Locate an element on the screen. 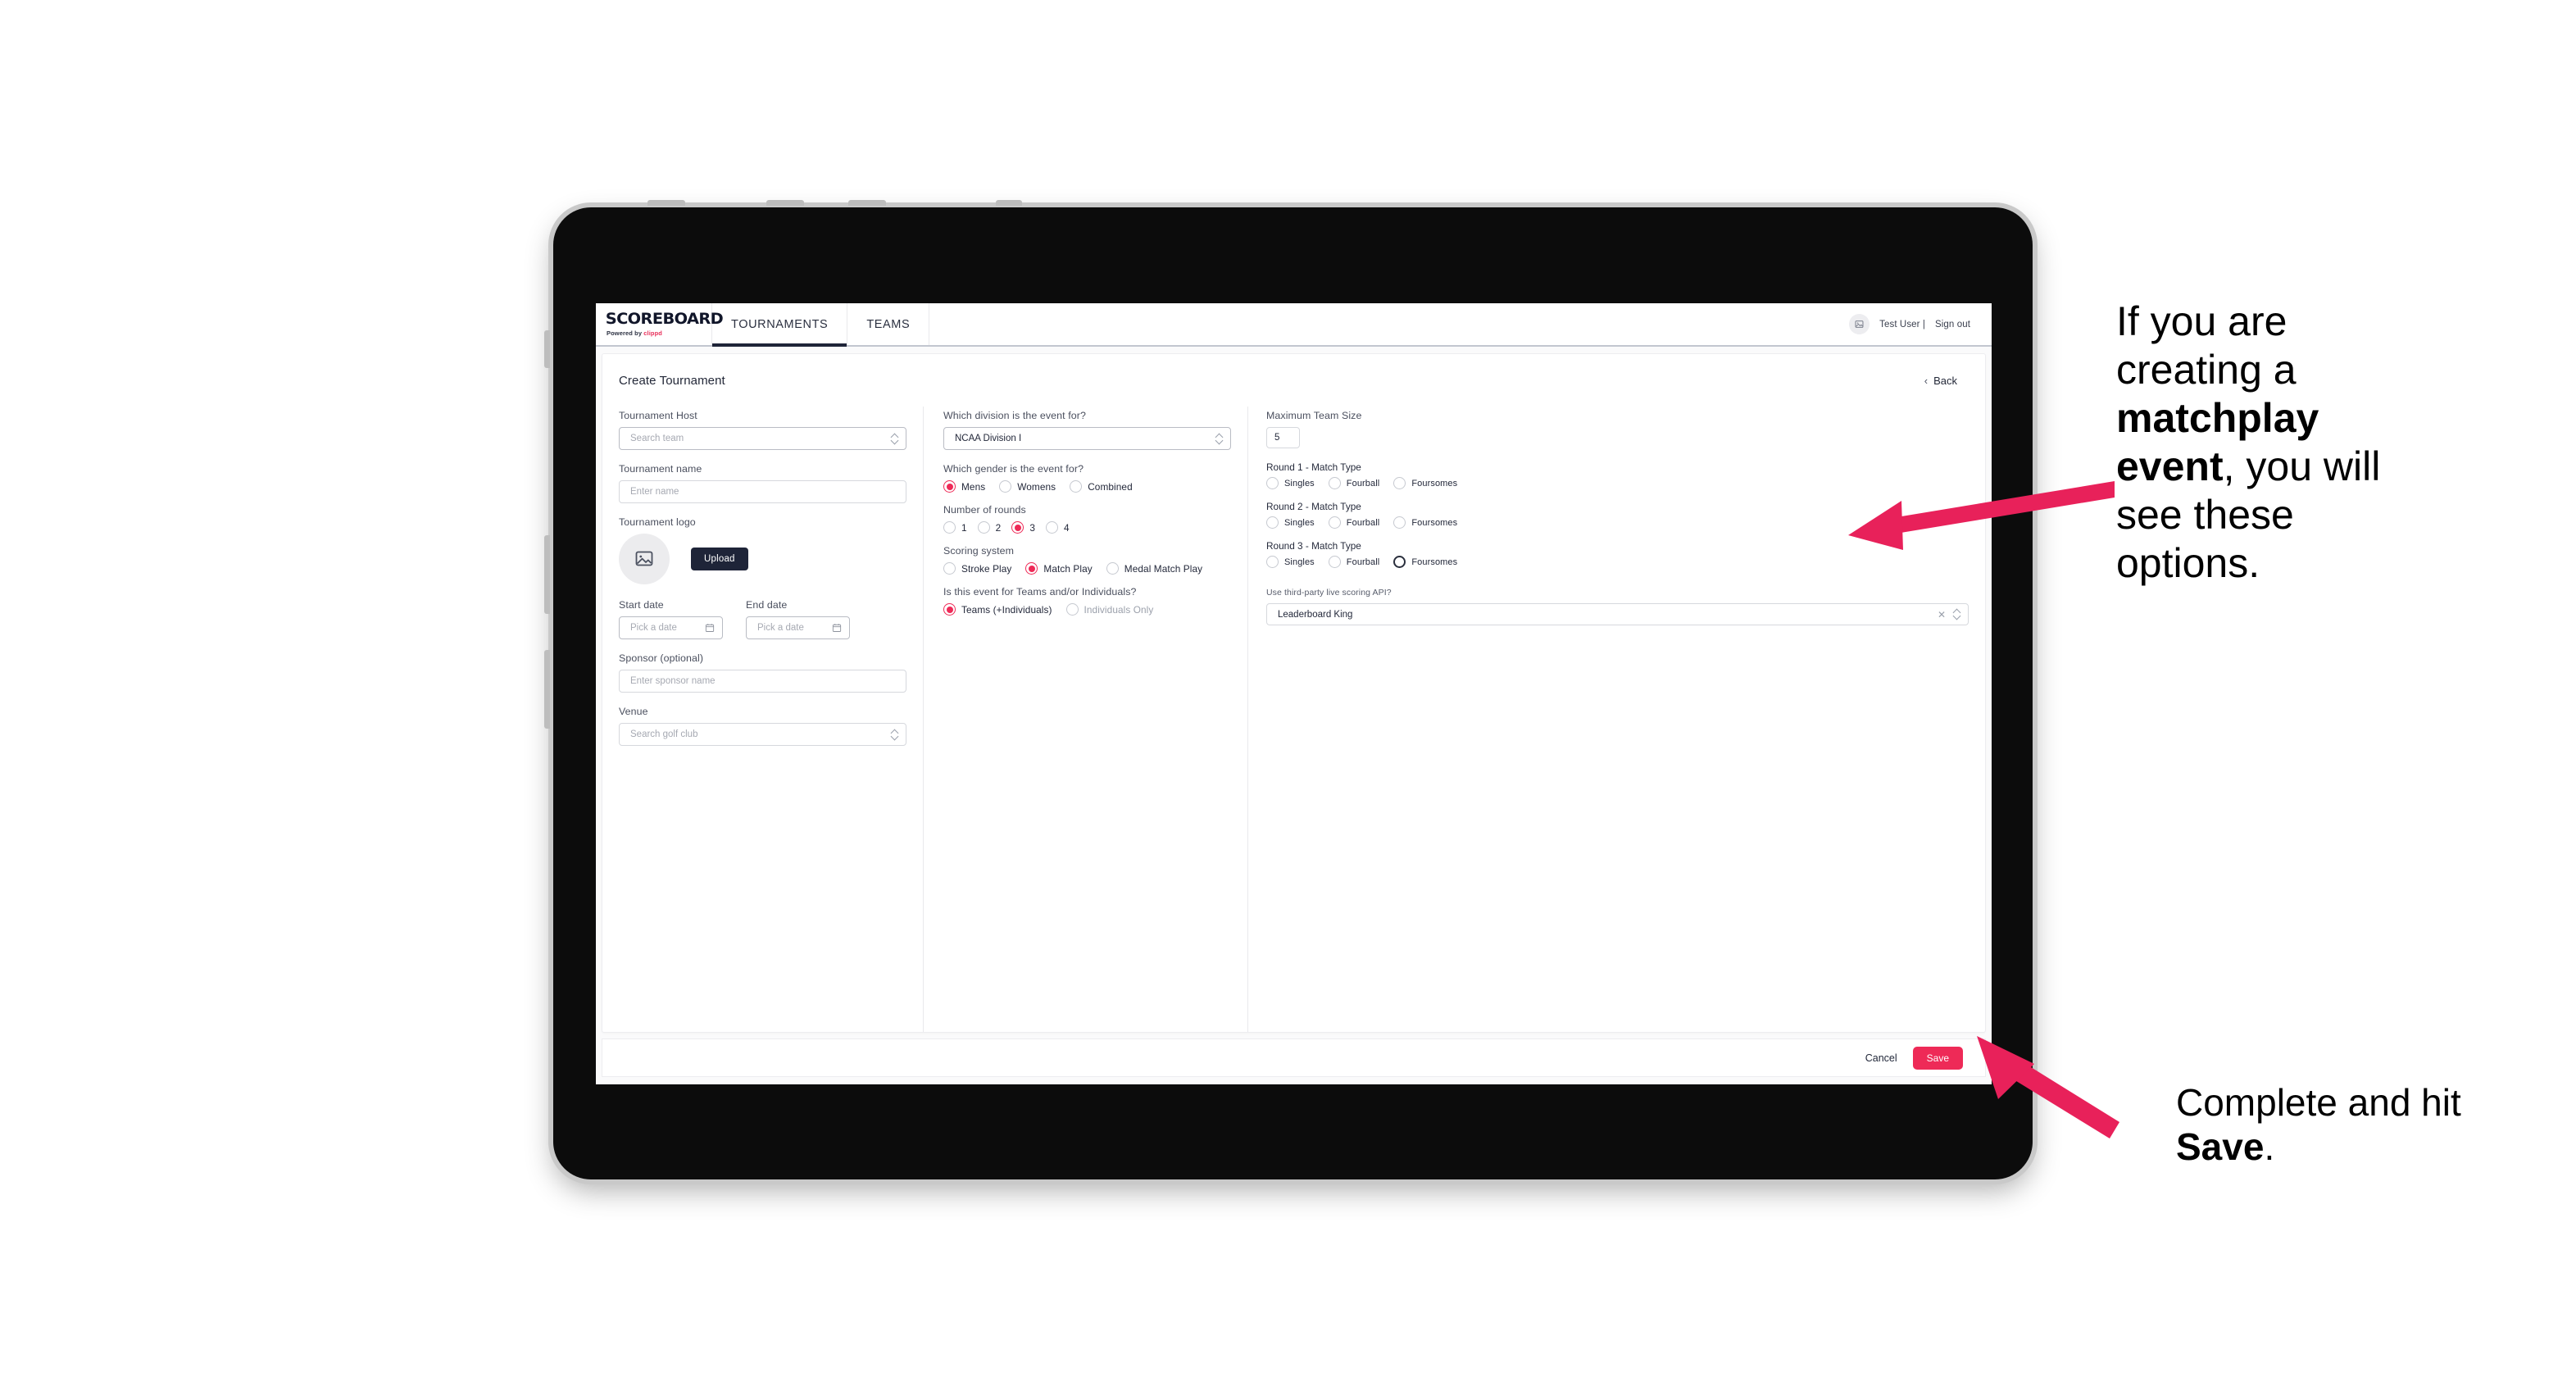 This screenshot has width=2576, height=1386. round-2-option-foursomes: Foursomes is located at coordinates (1425, 522).